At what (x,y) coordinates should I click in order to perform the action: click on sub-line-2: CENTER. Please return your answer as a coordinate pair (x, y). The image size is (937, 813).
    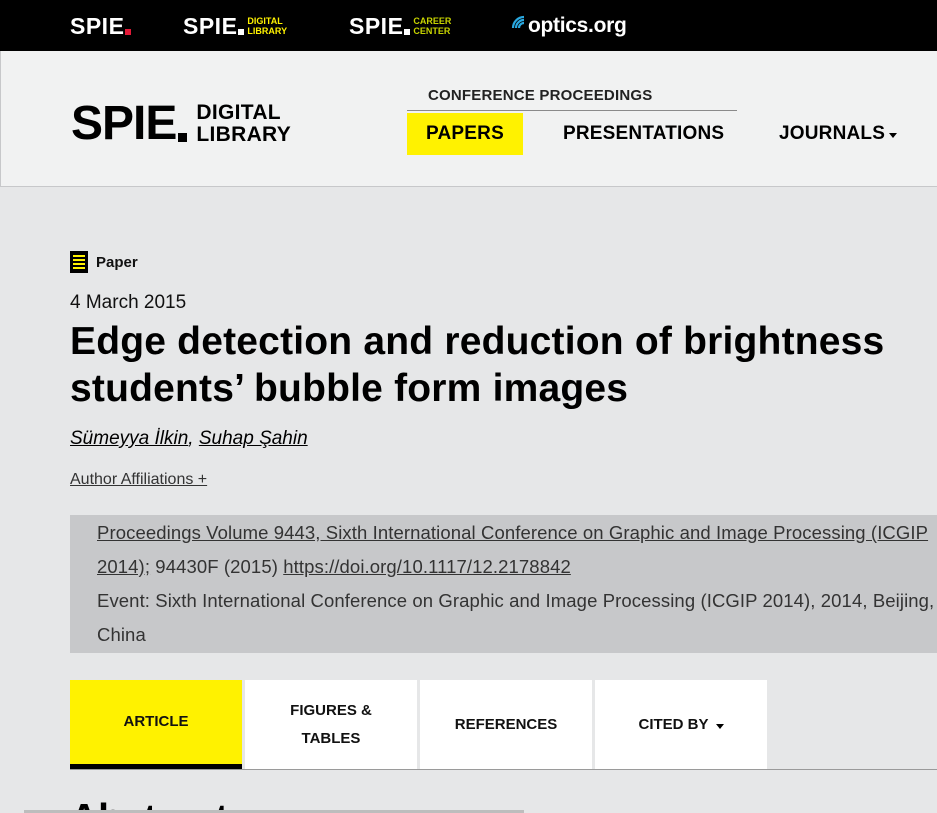
    Looking at the image, I should click on (432, 31).